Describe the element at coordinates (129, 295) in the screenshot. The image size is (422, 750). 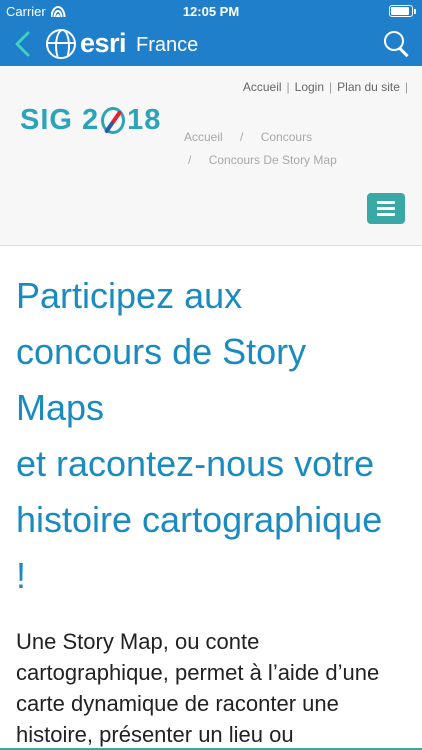
I see `title-line: Participez aux` at that location.